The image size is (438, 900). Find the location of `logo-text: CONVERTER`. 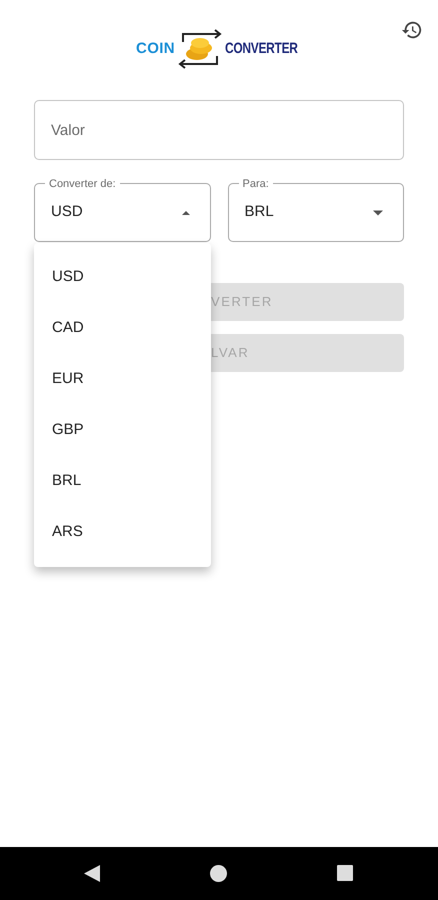

logo-text: CONVERTER is located at coordinates (261, 48).